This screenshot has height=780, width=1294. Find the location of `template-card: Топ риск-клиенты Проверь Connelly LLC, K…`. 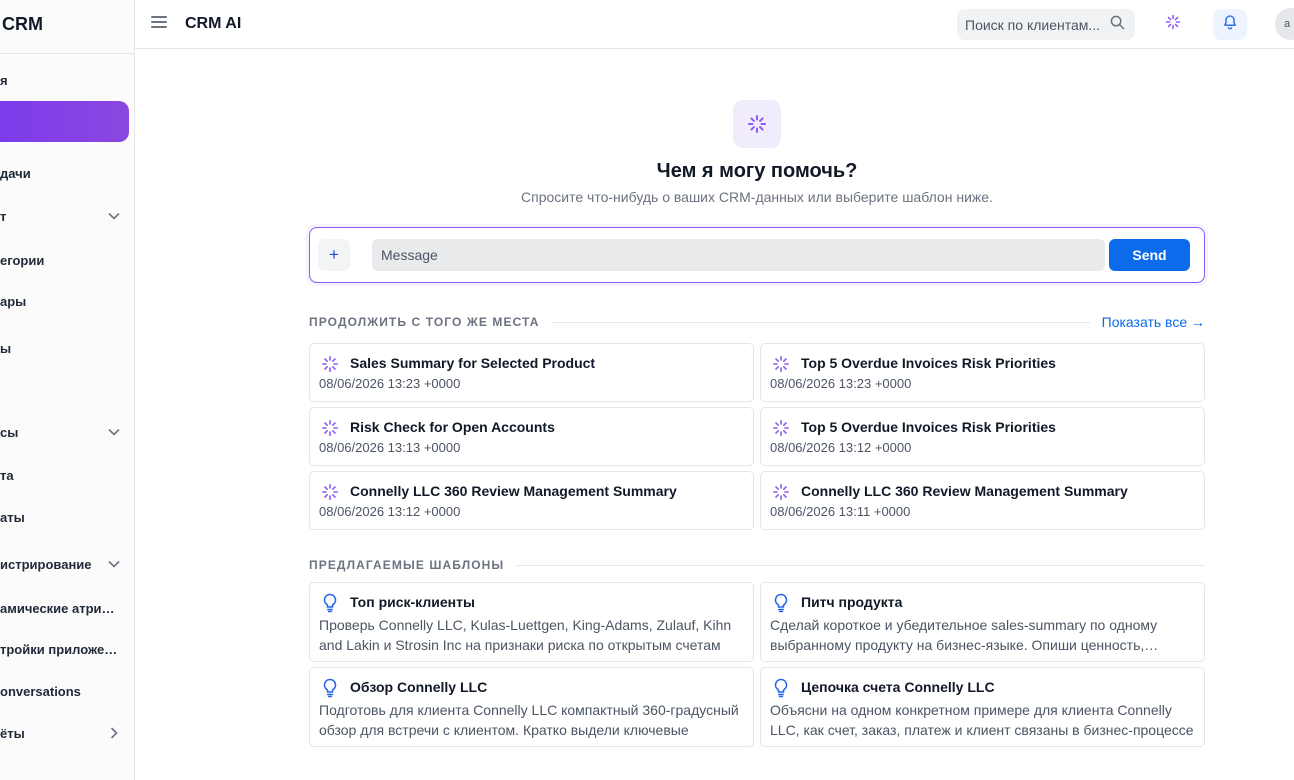

template-card: Топ риск-клиенты Проверь Connelly LLC, K… is located at coordinates (531, 622).